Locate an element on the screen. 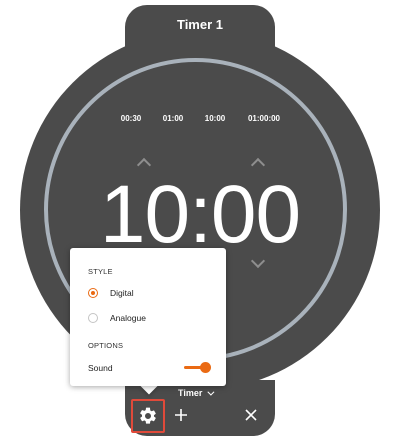 The height and width of the screenshot is (440, 400). mode-dropdown: Timer is located at coordinates (196, 393).